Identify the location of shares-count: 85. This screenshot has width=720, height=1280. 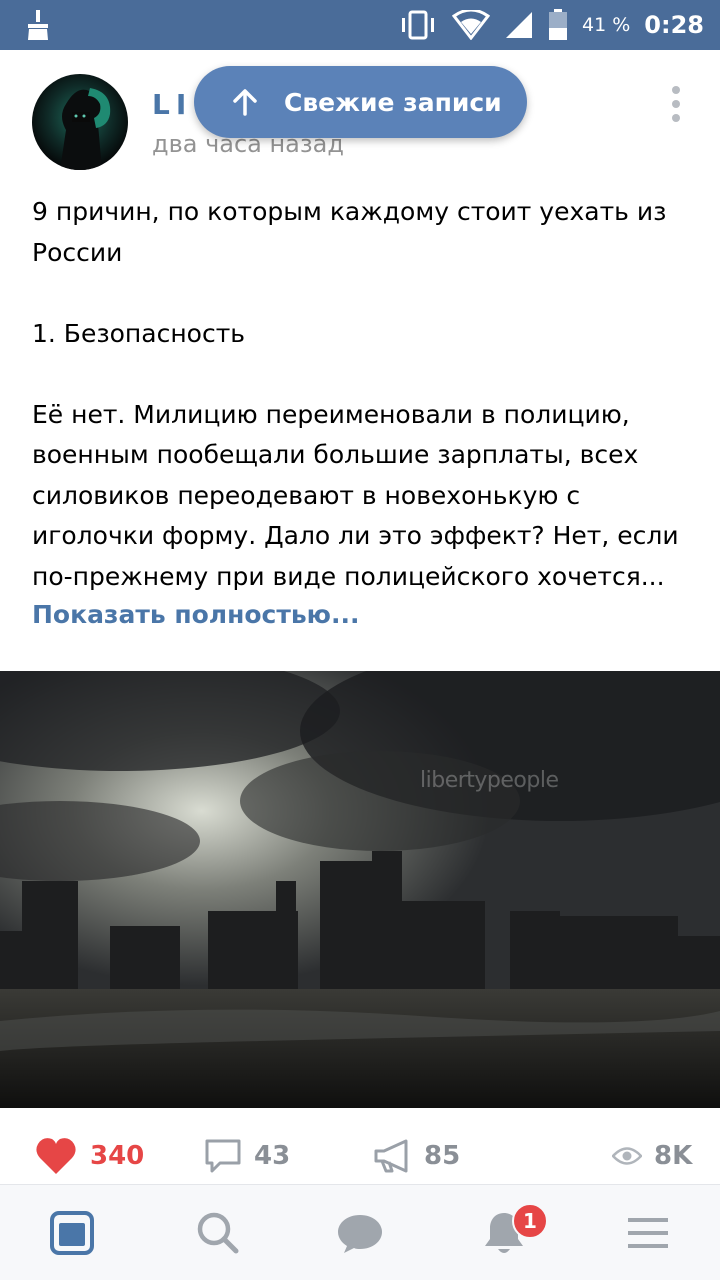
(442, 1156).